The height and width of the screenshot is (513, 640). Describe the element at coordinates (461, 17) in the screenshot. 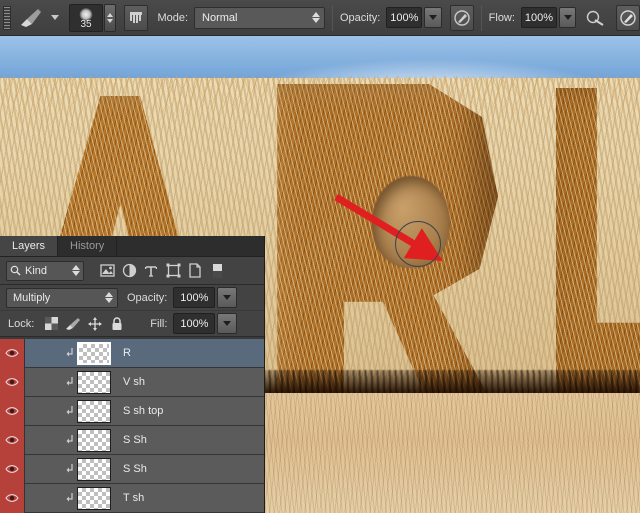

I see `pressure-opacity-toggle-button` at that location.